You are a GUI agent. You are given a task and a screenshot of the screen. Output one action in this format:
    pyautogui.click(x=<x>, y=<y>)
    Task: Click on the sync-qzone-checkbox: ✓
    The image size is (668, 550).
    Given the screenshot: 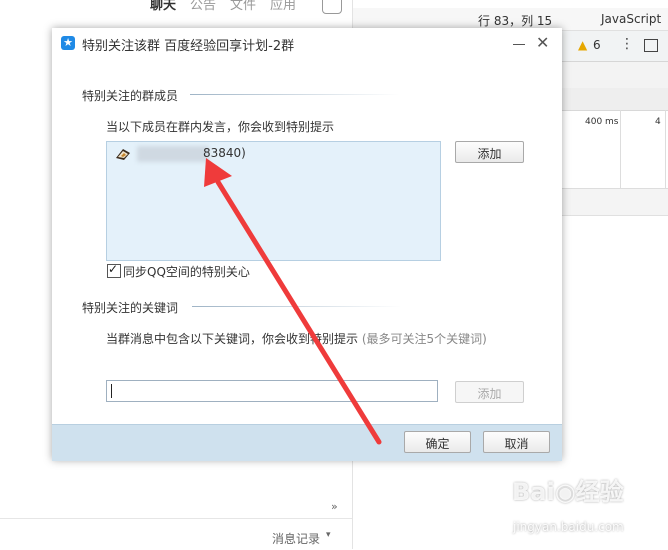 What is the action you would take?
    pyautogui.click(x=114, y=270)
    